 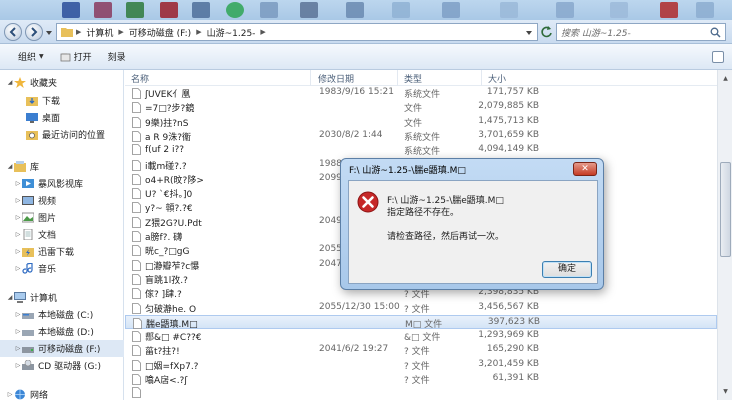 I want to click on organize-button: 组织 ▼, so click(x=26, y=57).